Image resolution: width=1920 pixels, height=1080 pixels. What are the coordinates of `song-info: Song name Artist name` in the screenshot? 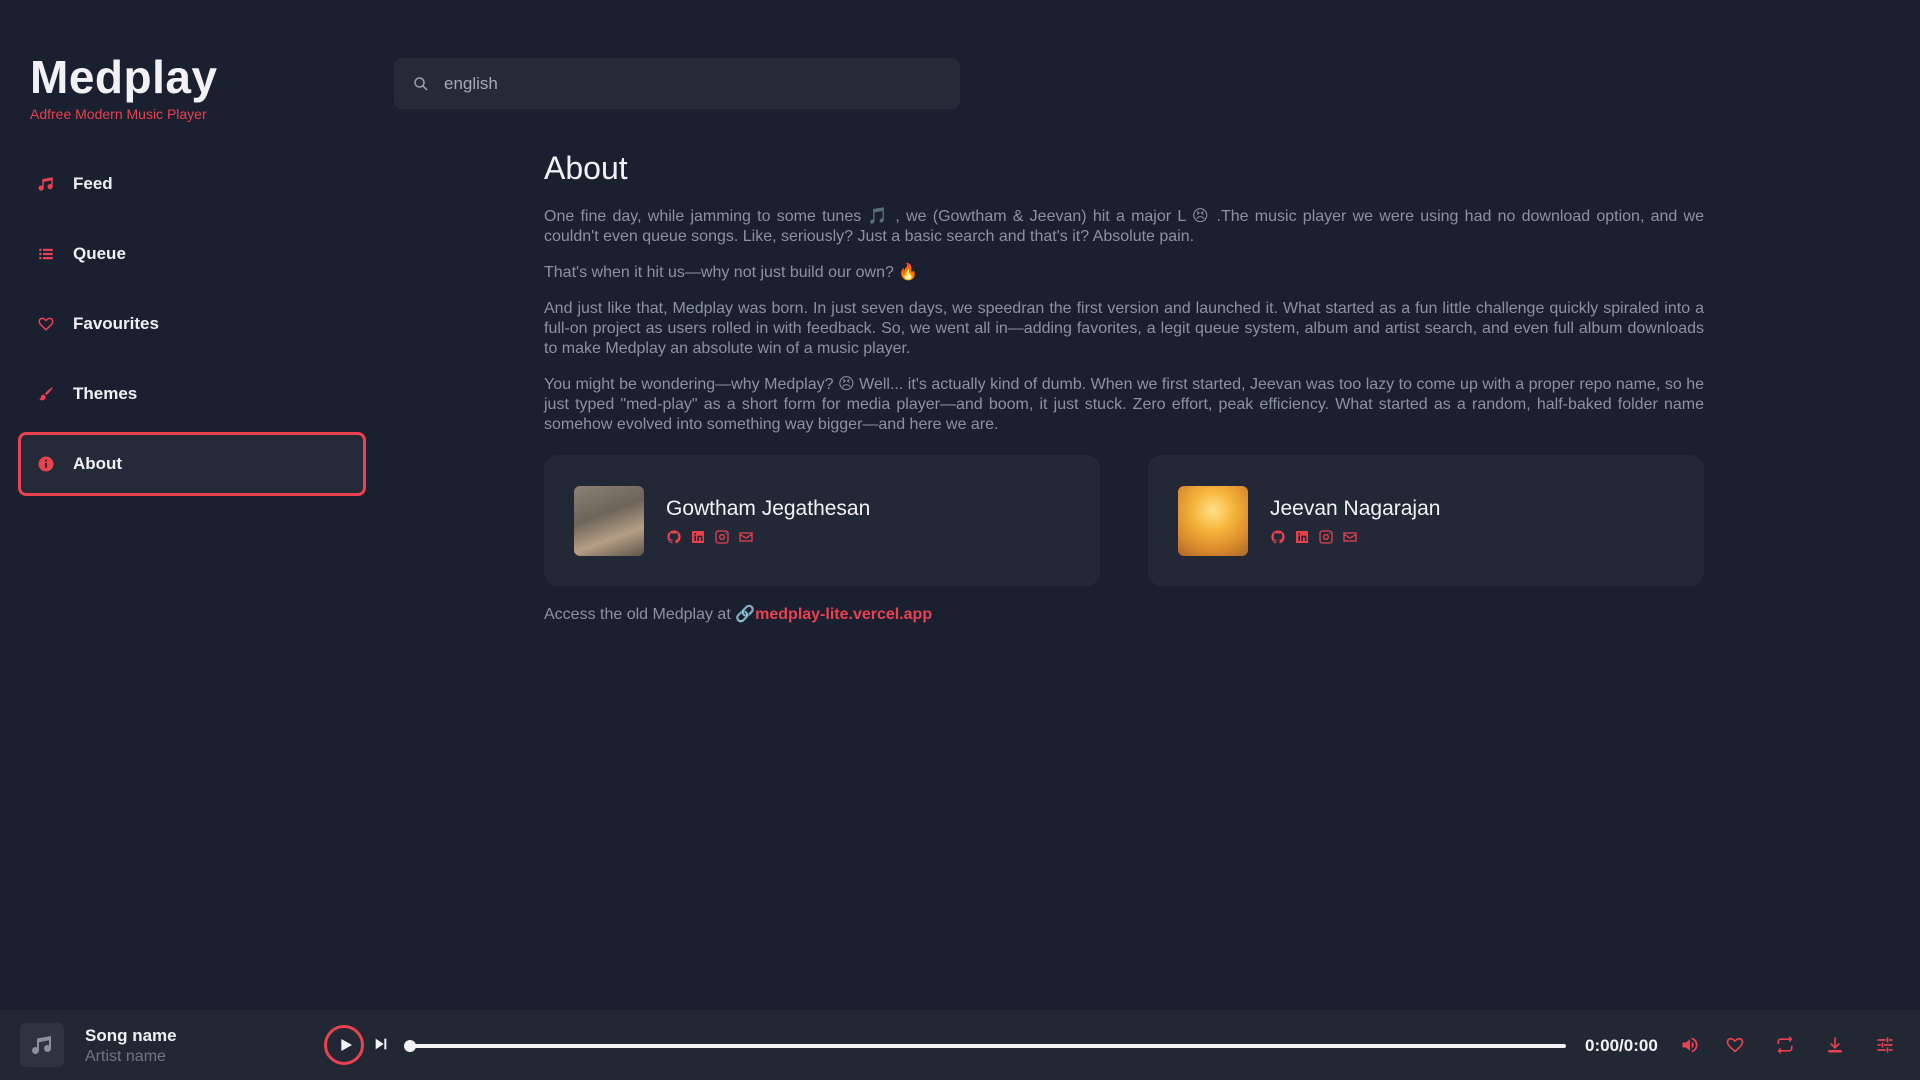 It's located at (131, 1046).